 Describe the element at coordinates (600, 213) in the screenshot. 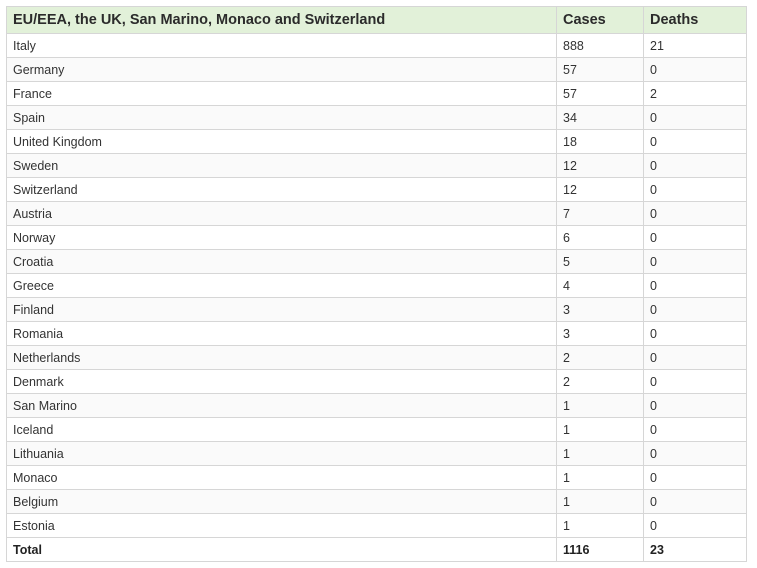

I see `cases-cell: 7` at that location.